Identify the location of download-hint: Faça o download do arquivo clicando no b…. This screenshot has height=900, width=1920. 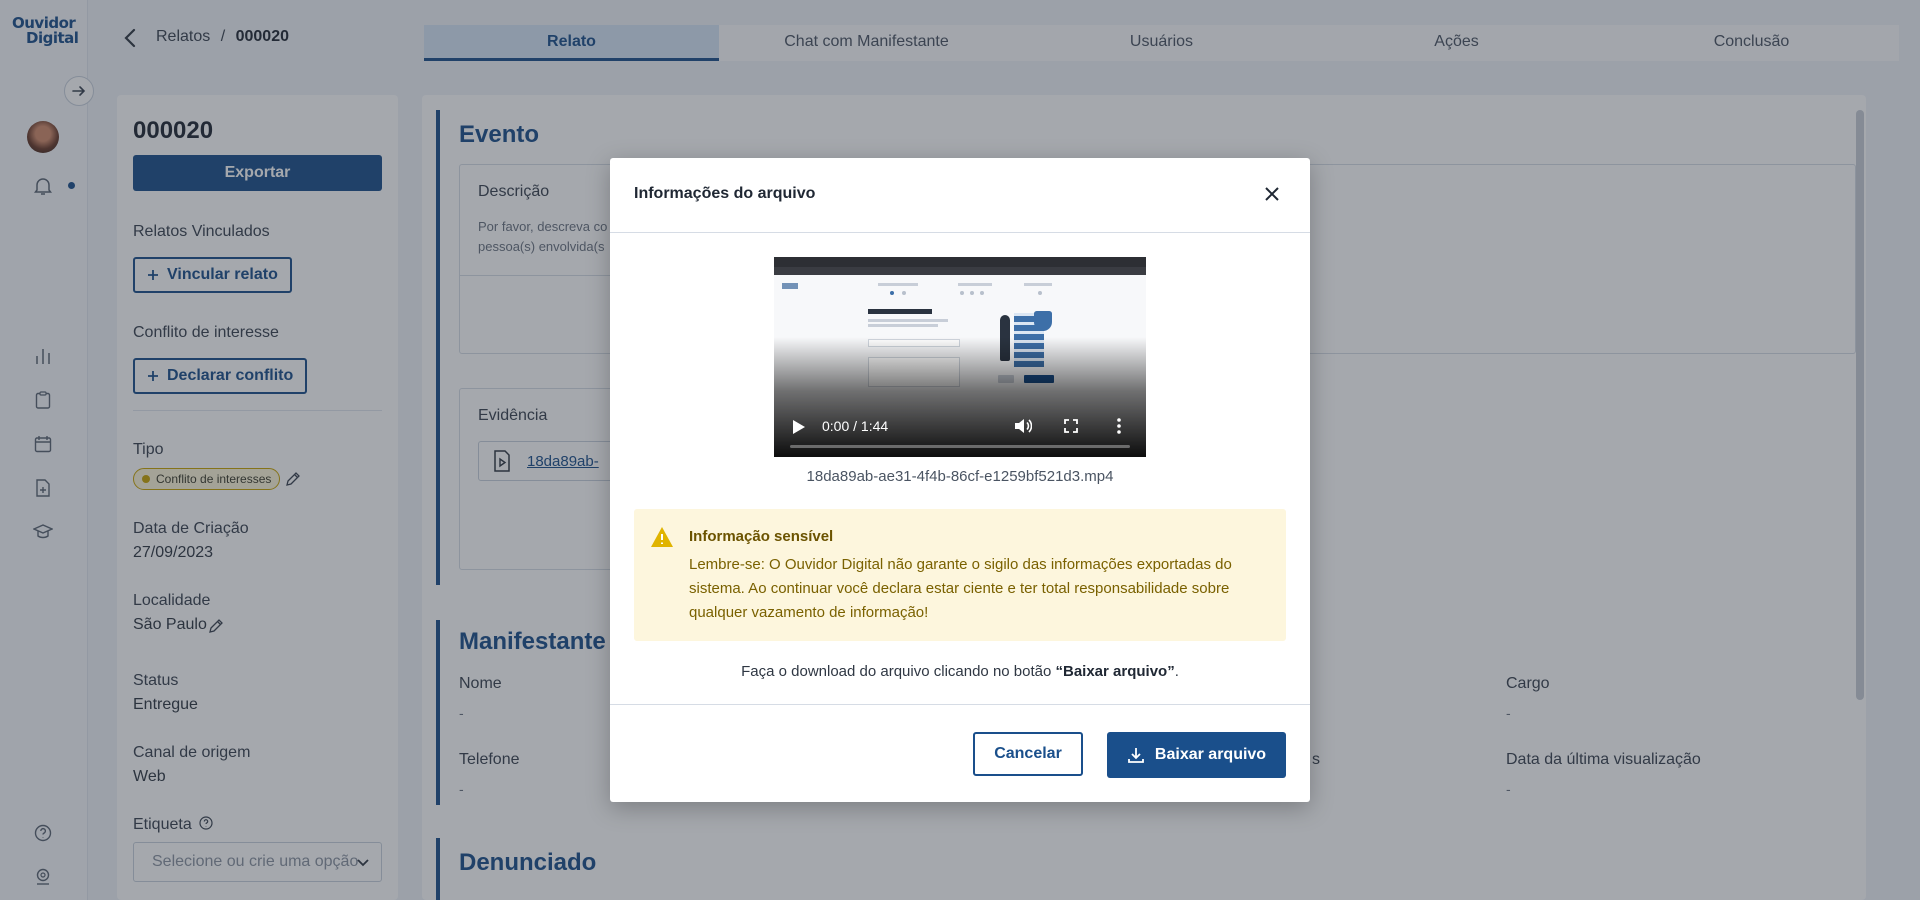
(960, 671).